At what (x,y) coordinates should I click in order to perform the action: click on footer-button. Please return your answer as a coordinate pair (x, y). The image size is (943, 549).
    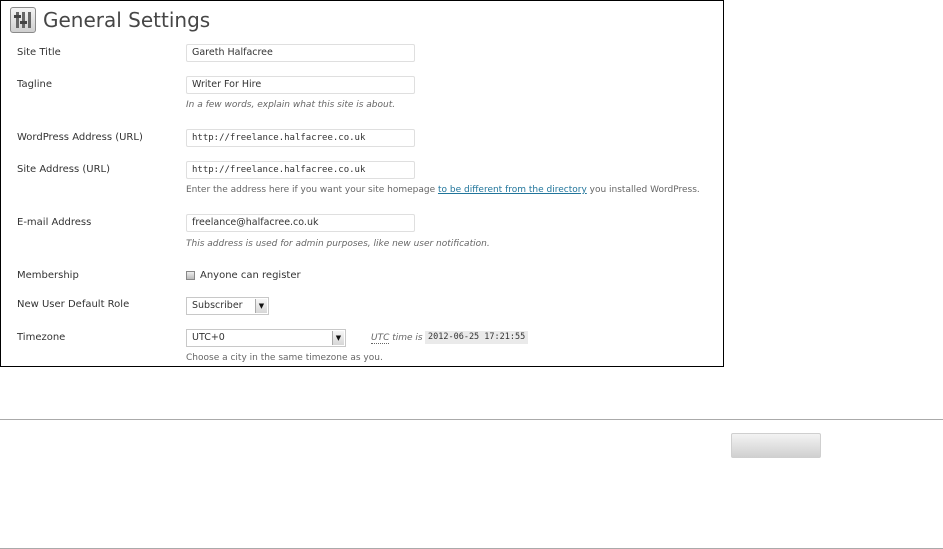
    Looking at the image, I should click on (776, 445).